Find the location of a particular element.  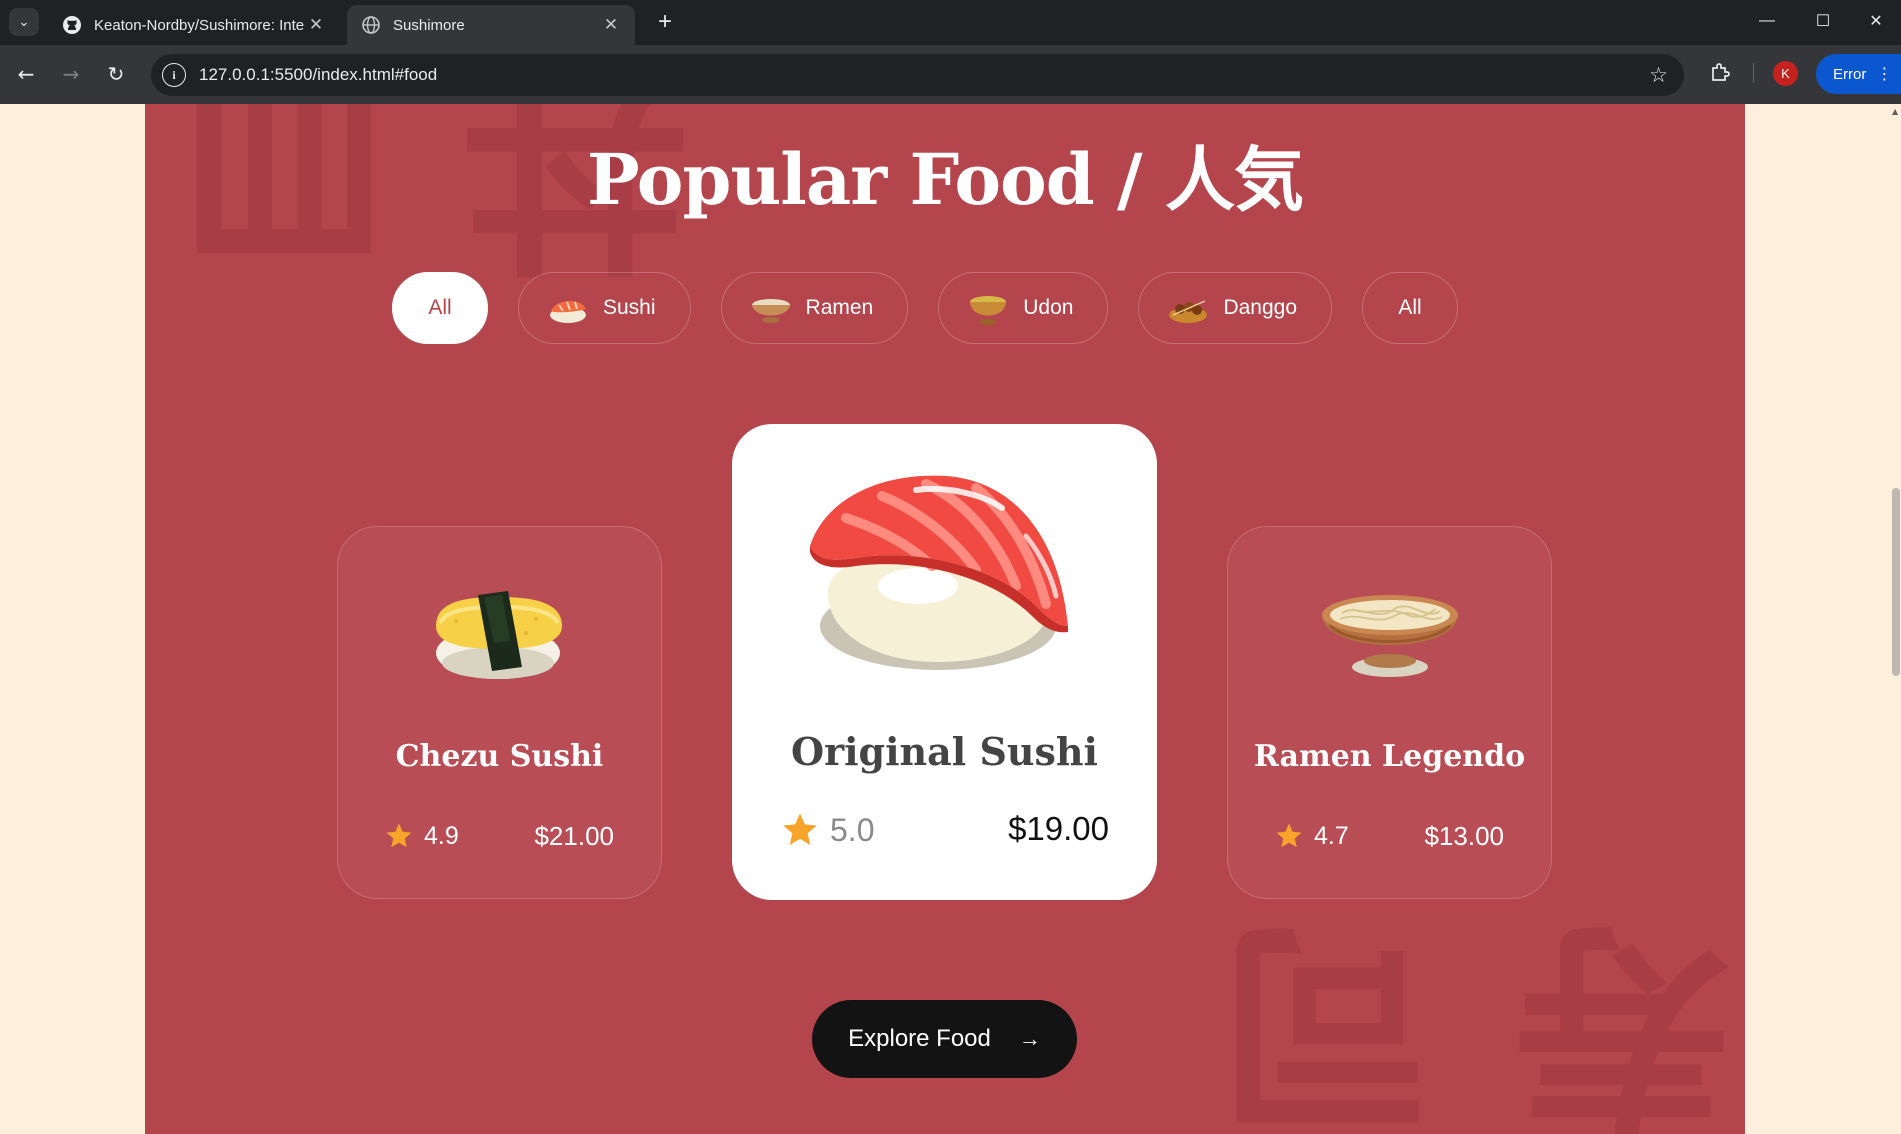

udon-icon is located at coordinates (988, 310).